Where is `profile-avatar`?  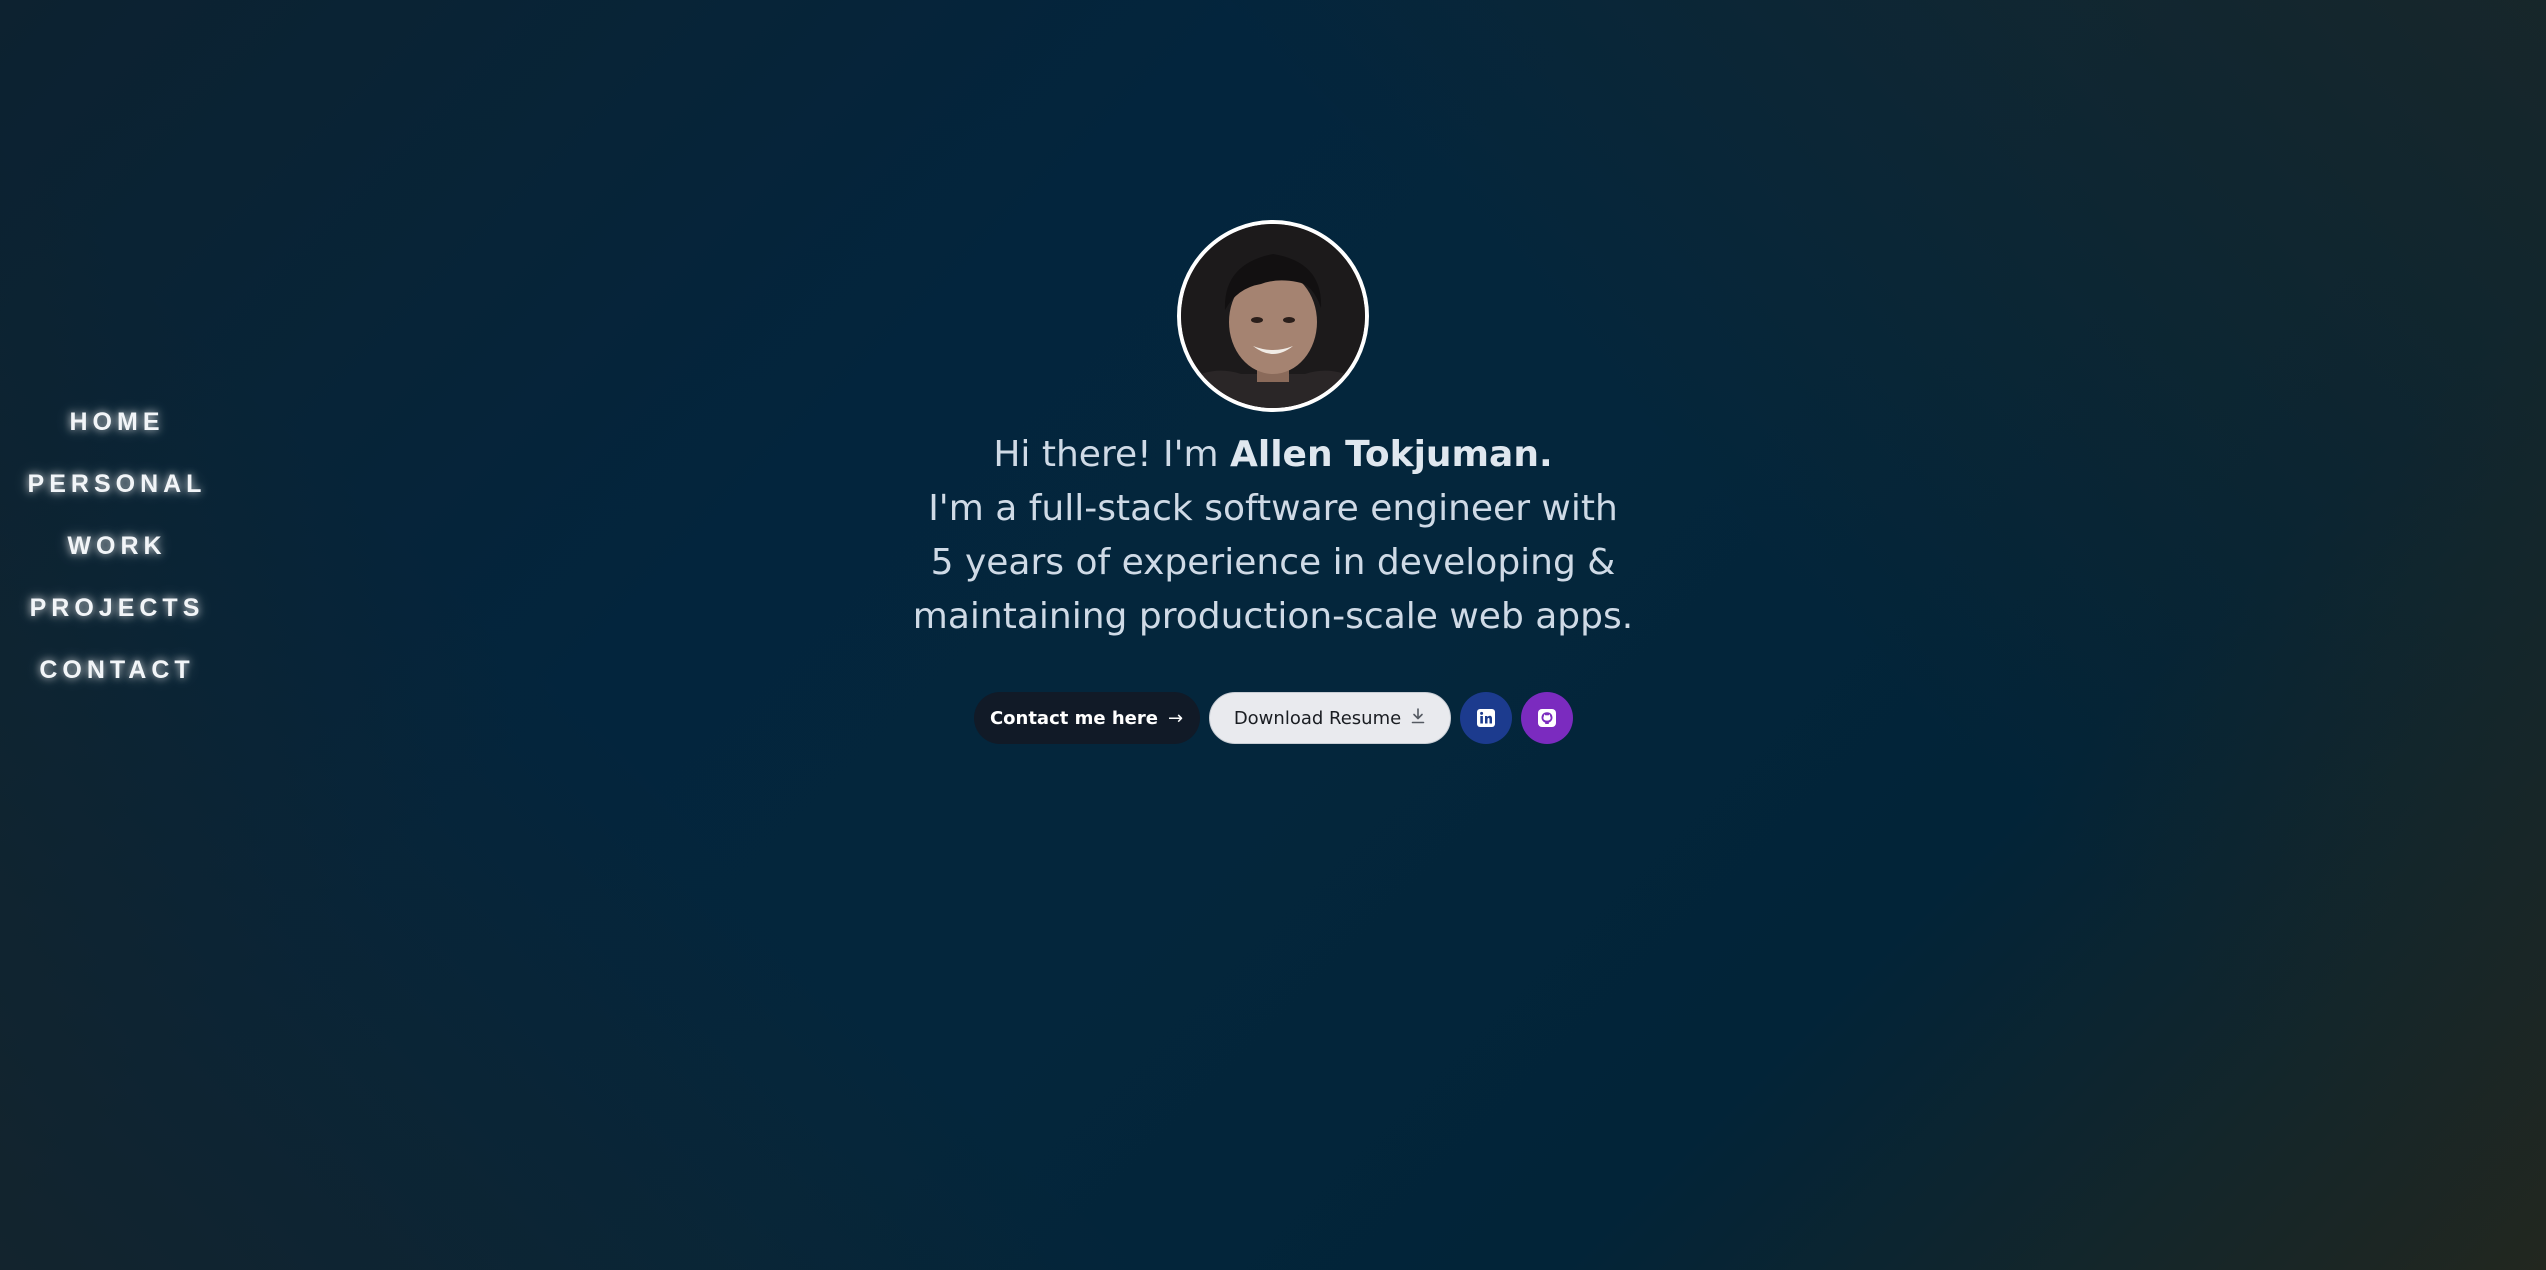 profile-avatar is located at coordinates (1273, 316).